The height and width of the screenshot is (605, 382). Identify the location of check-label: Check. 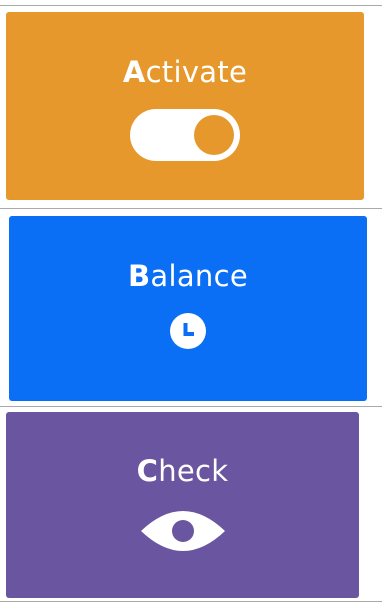
(182, 471).